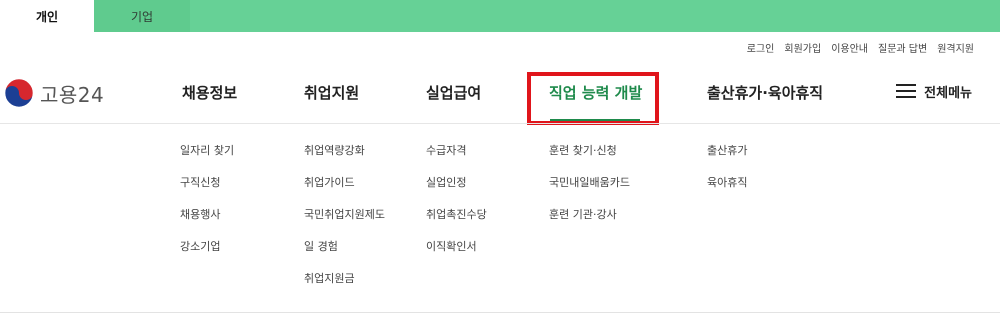  I want to click on logo-text: 고용24, so click(72, 94).